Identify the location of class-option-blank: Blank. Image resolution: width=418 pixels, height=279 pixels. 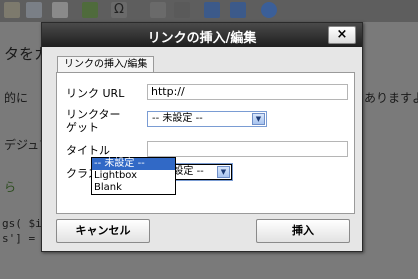
(133, 188).